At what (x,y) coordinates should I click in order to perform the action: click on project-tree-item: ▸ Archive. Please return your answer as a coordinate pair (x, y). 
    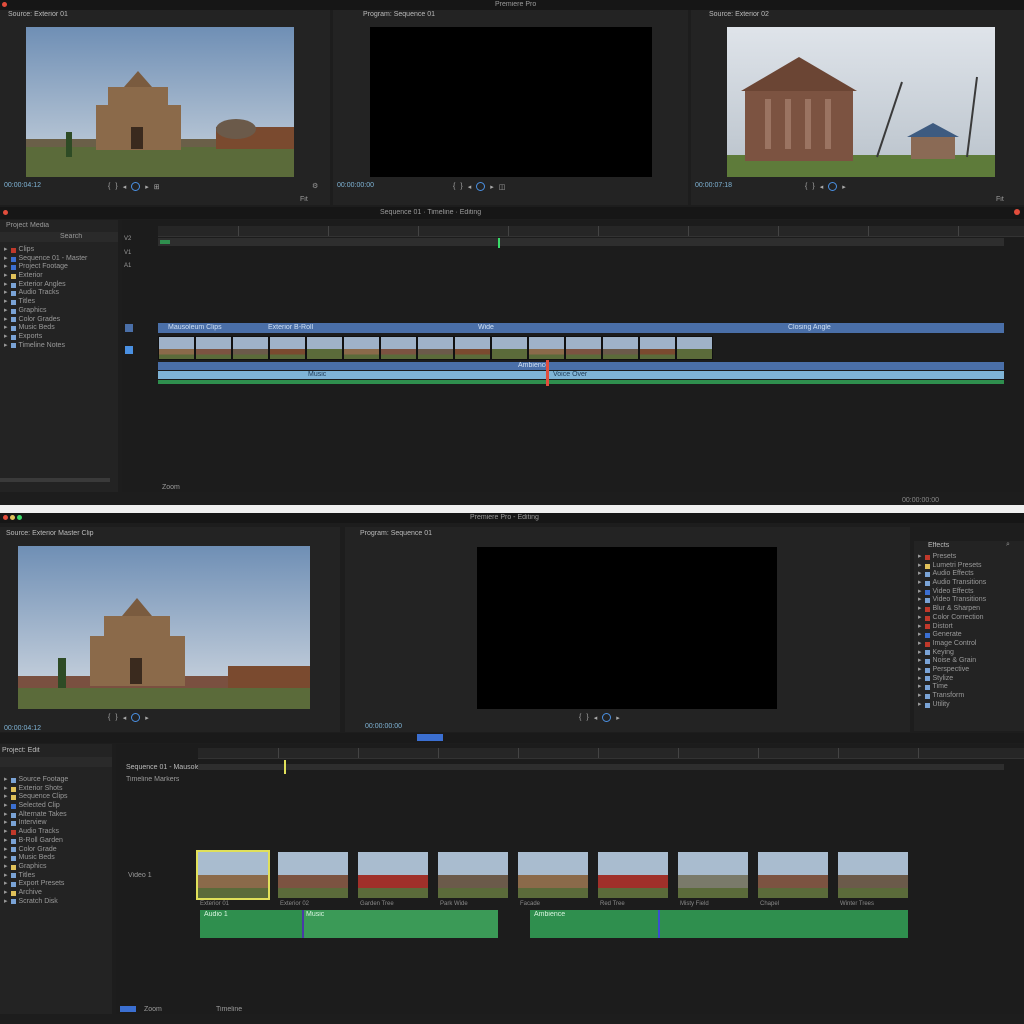
    Looking at the image, I should click on (57, 893).